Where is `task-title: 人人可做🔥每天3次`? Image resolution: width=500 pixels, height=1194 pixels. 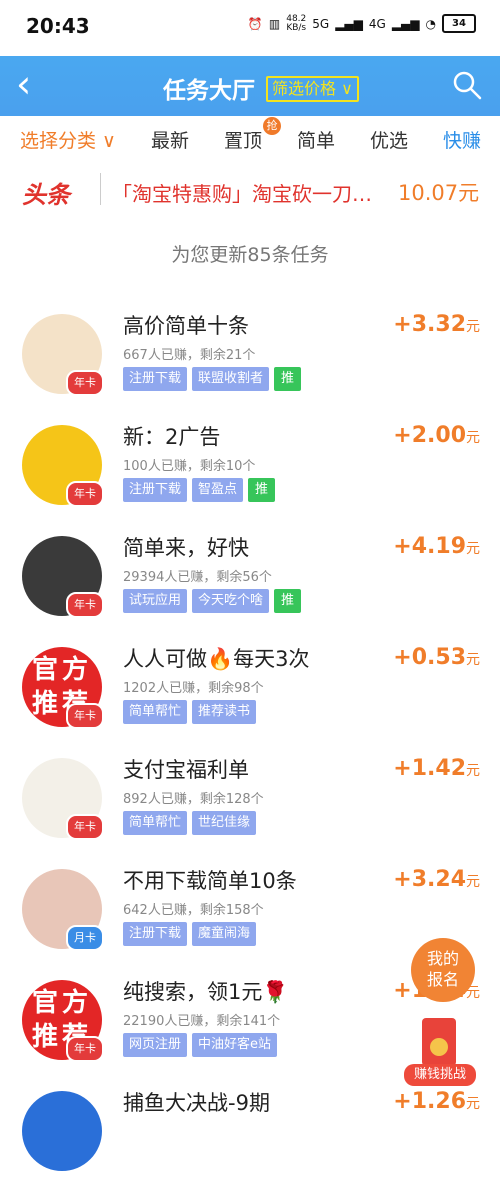 task-title: 人人可做🔥每天3次 is located at coordinates (216, 659).